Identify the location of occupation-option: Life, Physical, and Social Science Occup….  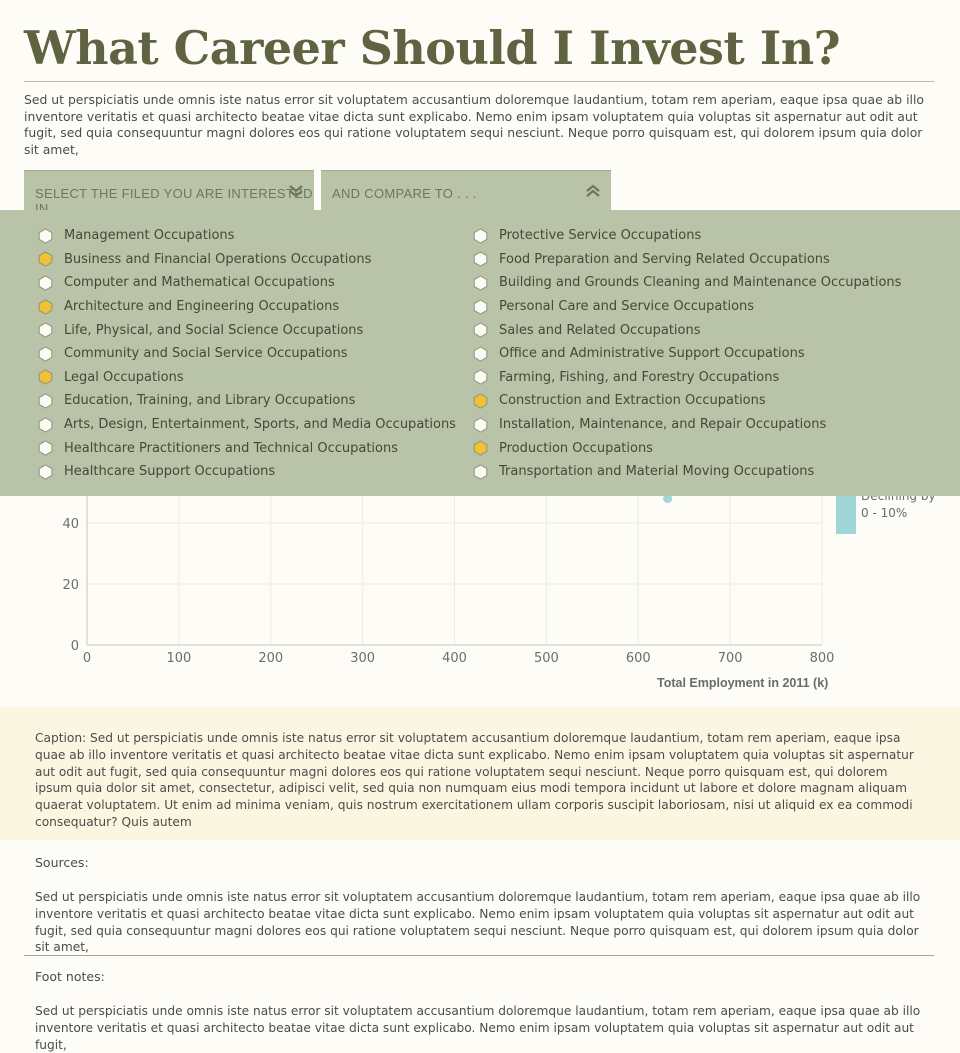
(247, 330).